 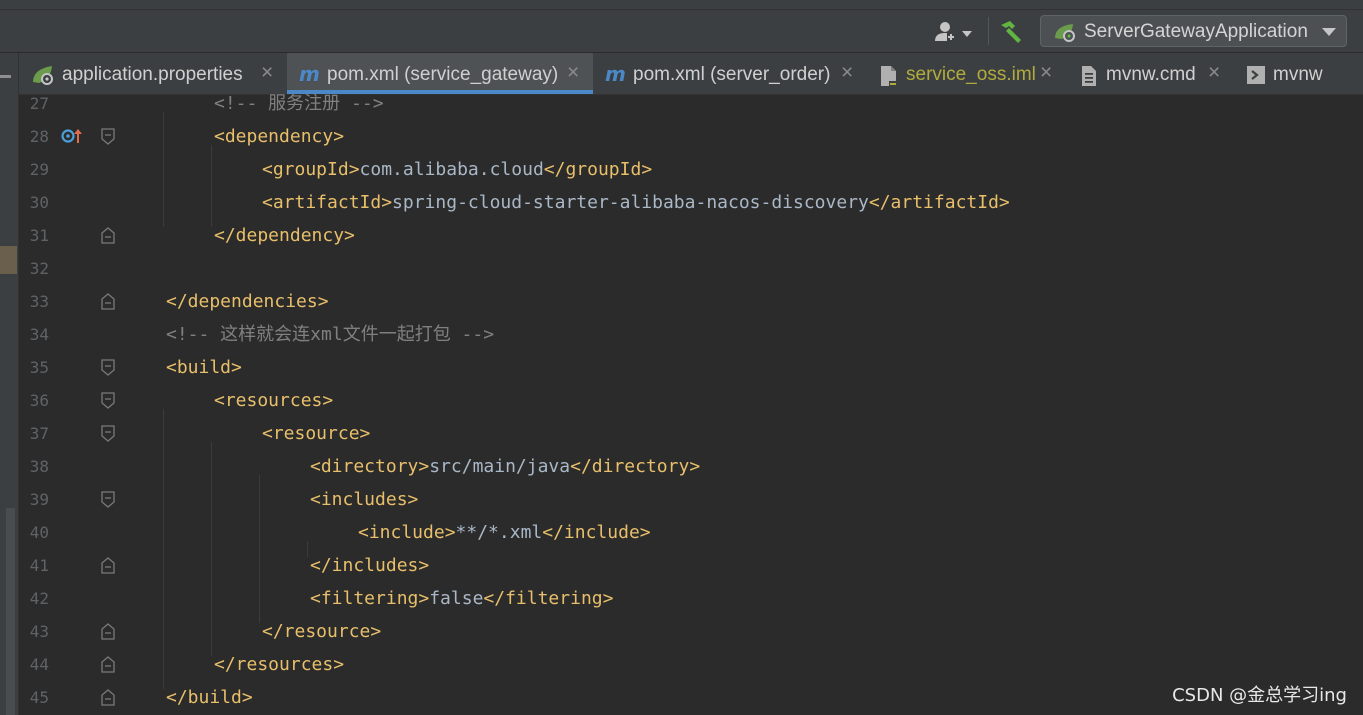 What do you see at coordinates (284, 235) in the screenshot?
I see `code-line: </dependency>` at bounding box center [284, 235].